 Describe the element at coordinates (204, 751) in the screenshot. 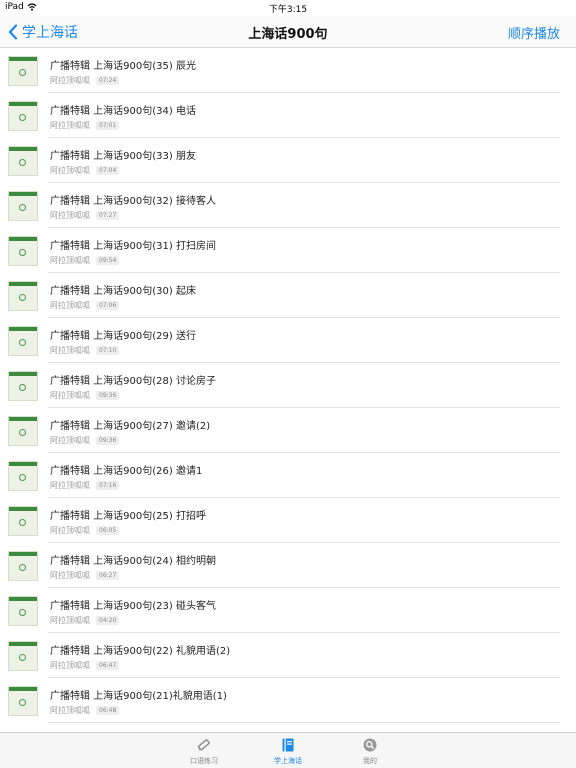

I see `tab-oral-practice: 口语练习` at that location.